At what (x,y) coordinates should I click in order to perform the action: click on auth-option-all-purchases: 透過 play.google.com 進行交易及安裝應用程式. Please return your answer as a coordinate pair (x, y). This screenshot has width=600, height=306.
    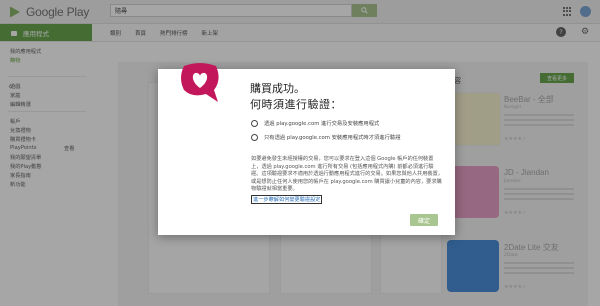
    Looking at the image, I should click on (315, 123).